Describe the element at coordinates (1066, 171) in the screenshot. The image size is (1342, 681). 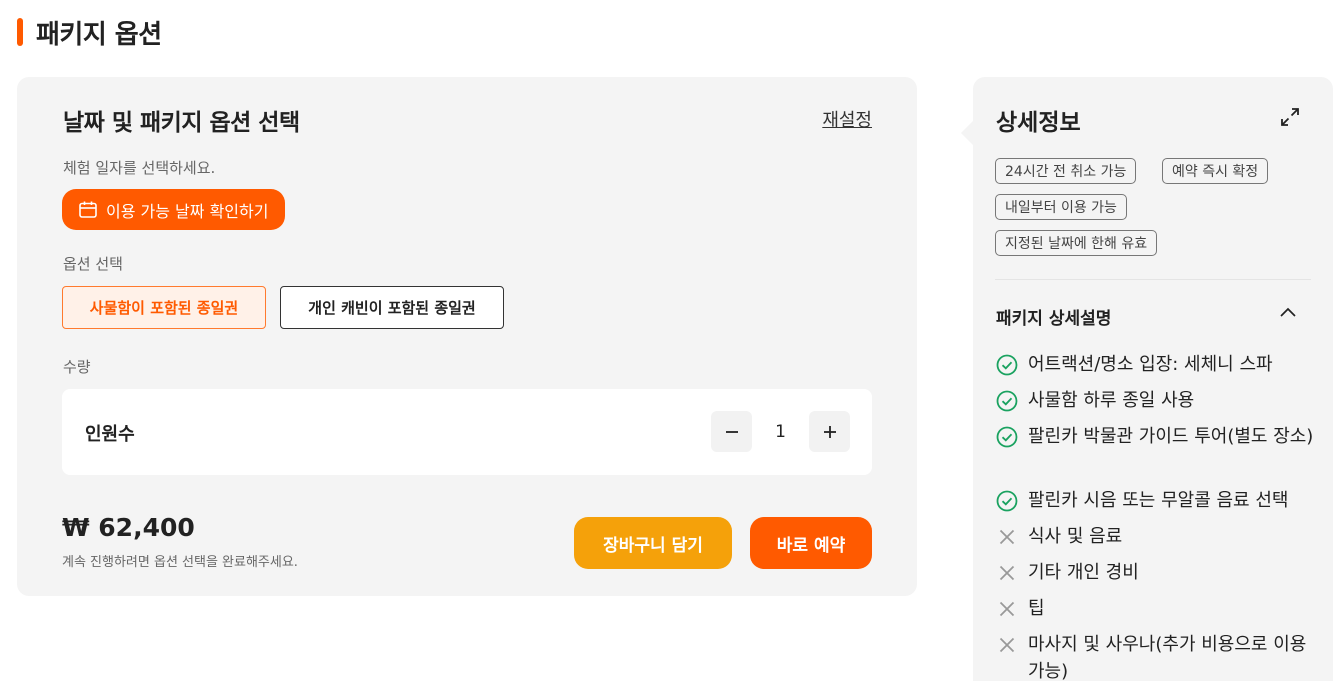
I see `tag-free-cancel: 24시간 전 취소 가능` at that location.